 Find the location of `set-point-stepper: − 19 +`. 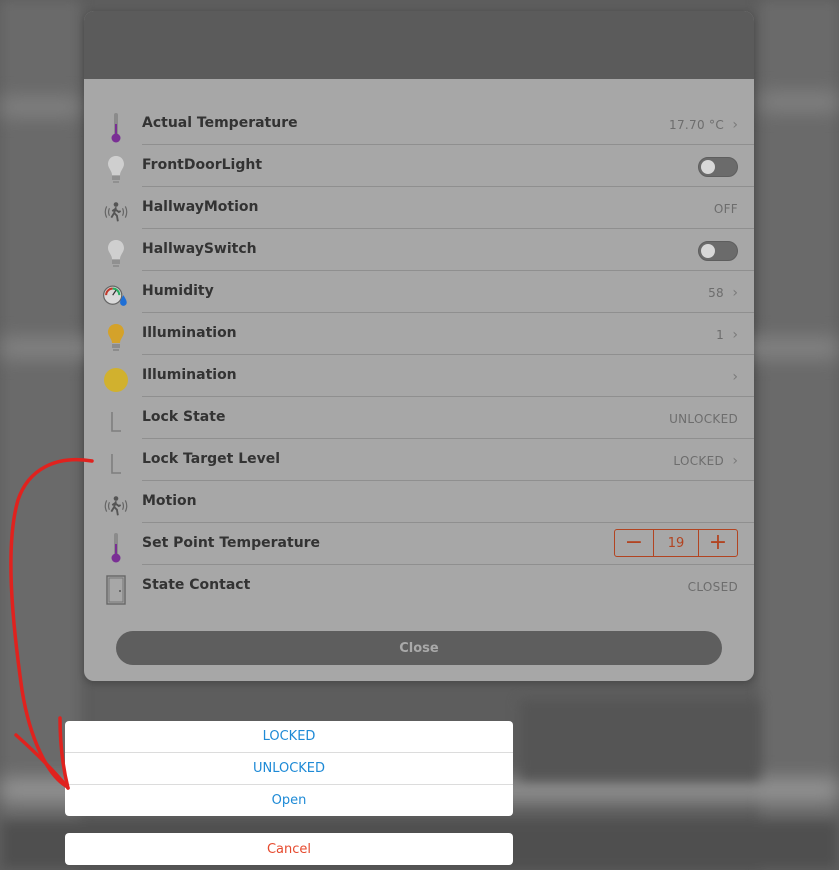

set-point-stepper: − 19 + is located at coordinates (676, 543).